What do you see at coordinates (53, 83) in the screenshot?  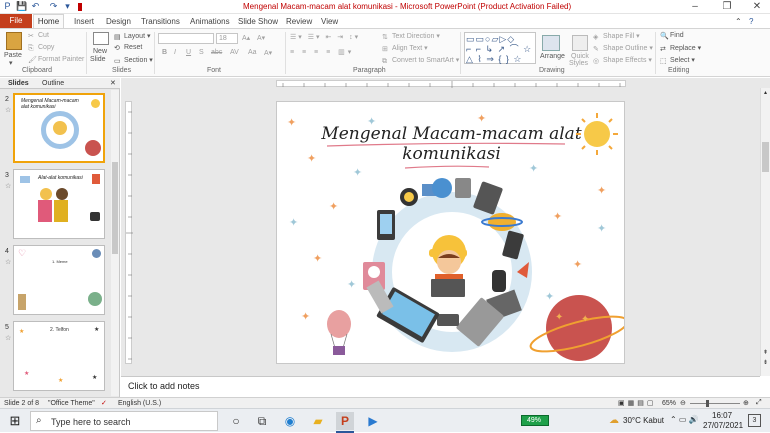 I see `tab-outline: Outline` at bounding box center [53, 83].